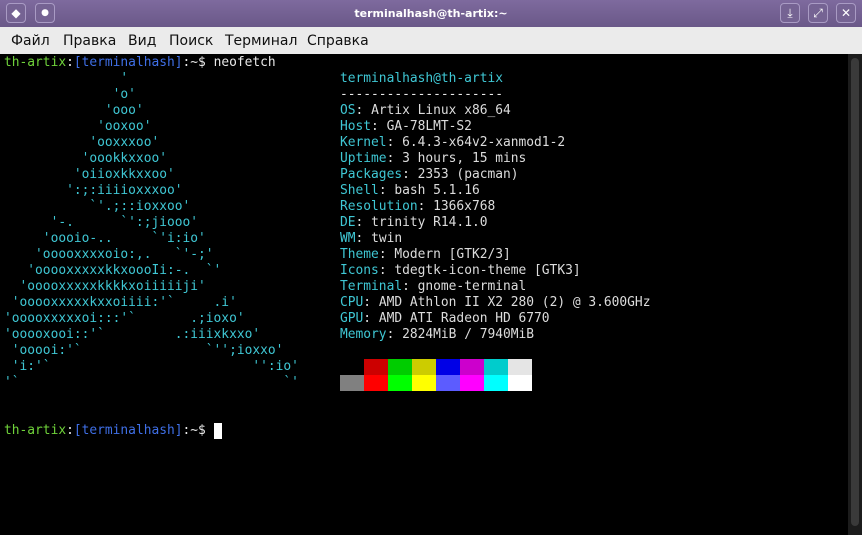 This screenshot has height=535, width=862. What do you see at coordinates (514, 302) in the screenshot?
I see `info-value: AMD Athlon II X2 280 (2) @ 3.600GHz` at bounding box center [514, 302].